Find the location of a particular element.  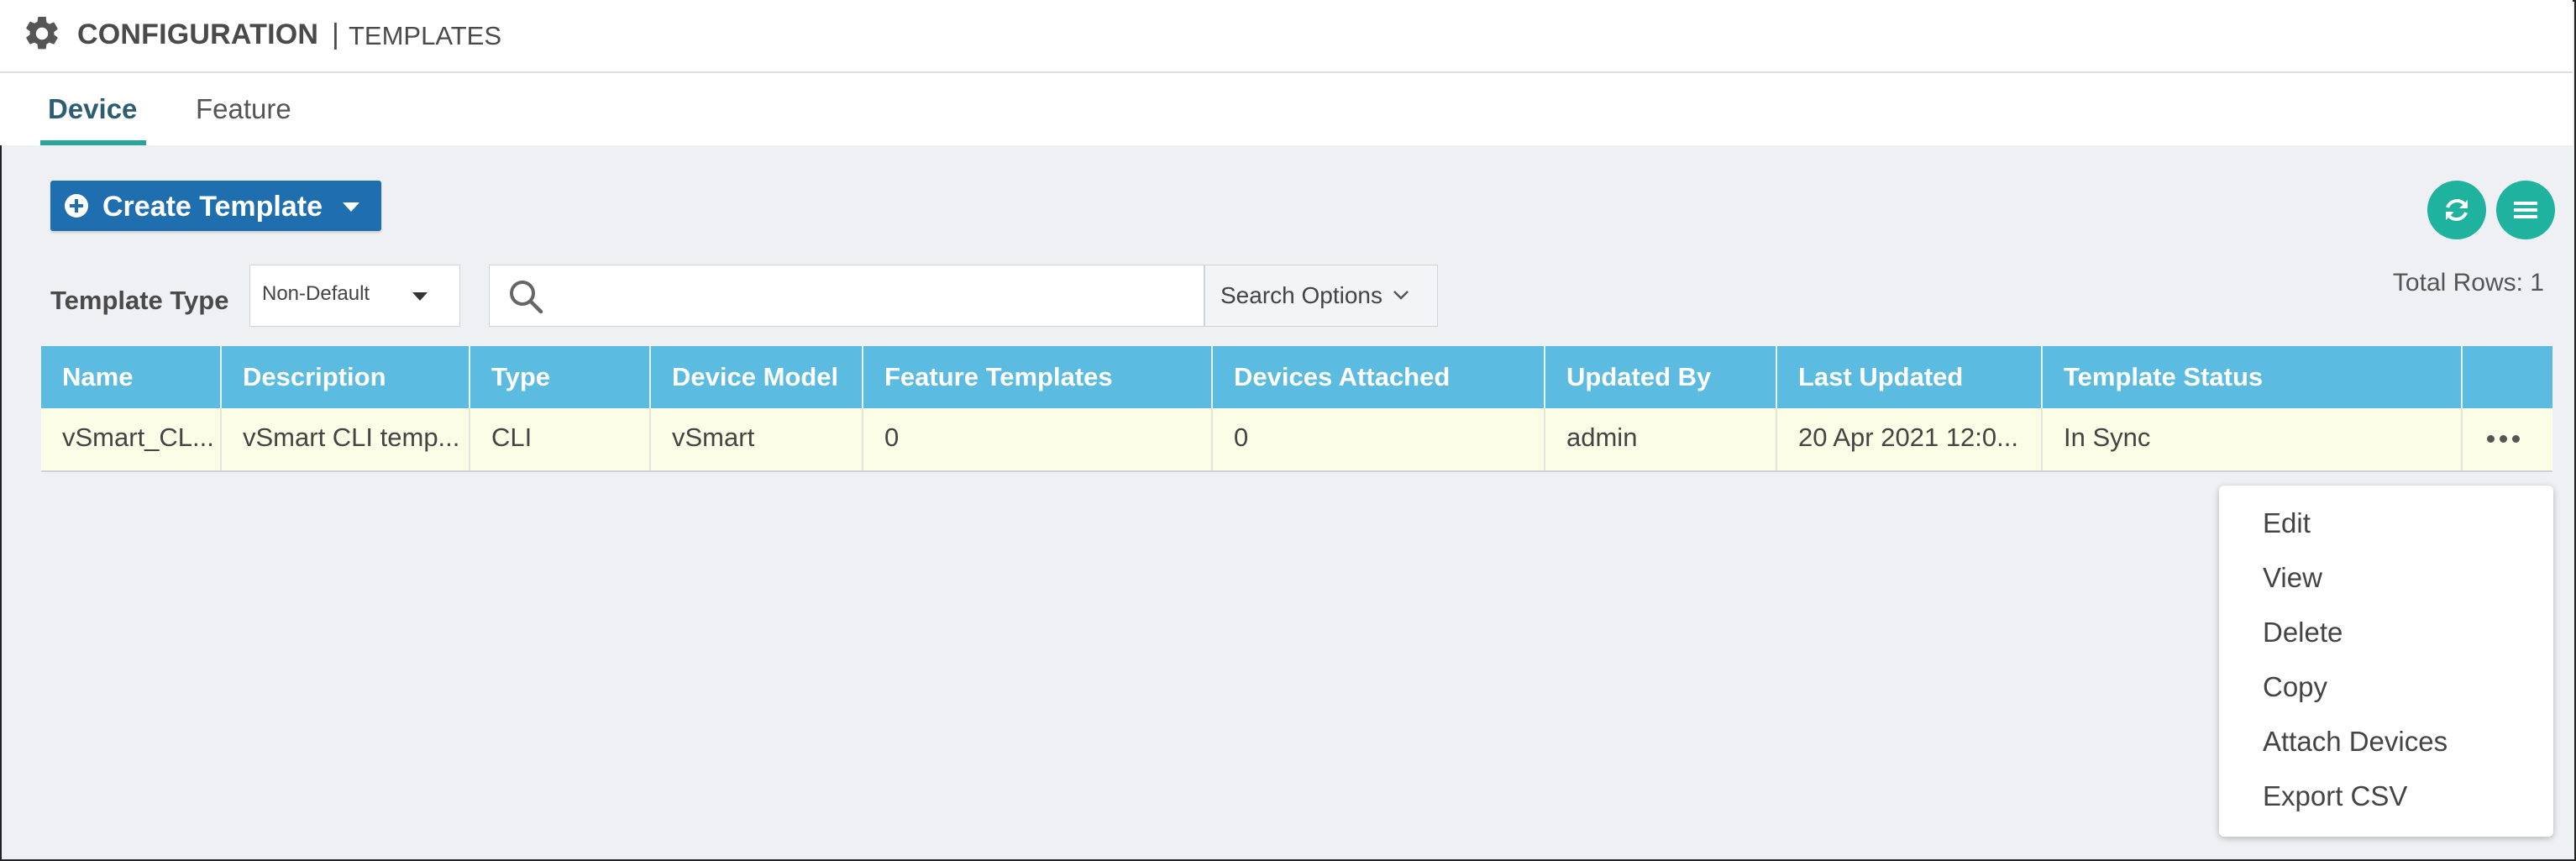

page-header: CONFIGURATION | TEMPLATES is located at coordinates (1286, 36).